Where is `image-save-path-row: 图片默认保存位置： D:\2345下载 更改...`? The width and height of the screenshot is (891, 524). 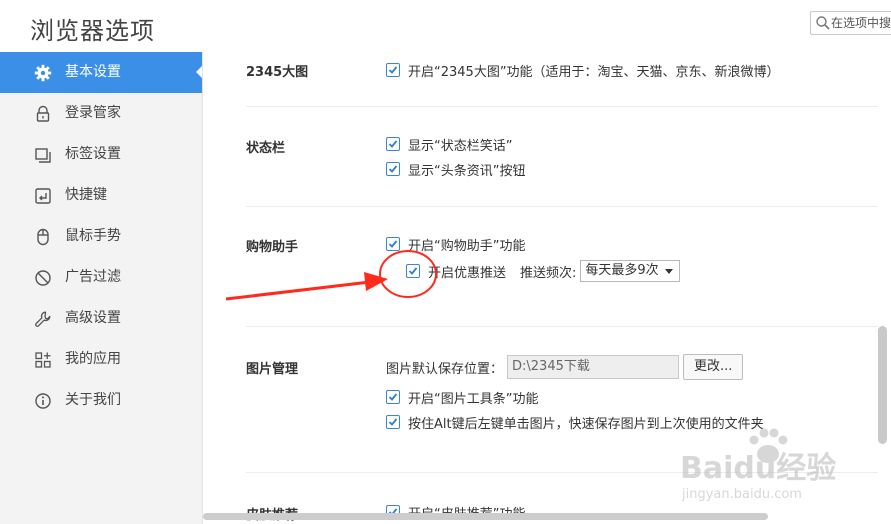
image-save-path-row: 图片默认保存位置： D:\2345下载 更改... is located at coordinates (565, 367).